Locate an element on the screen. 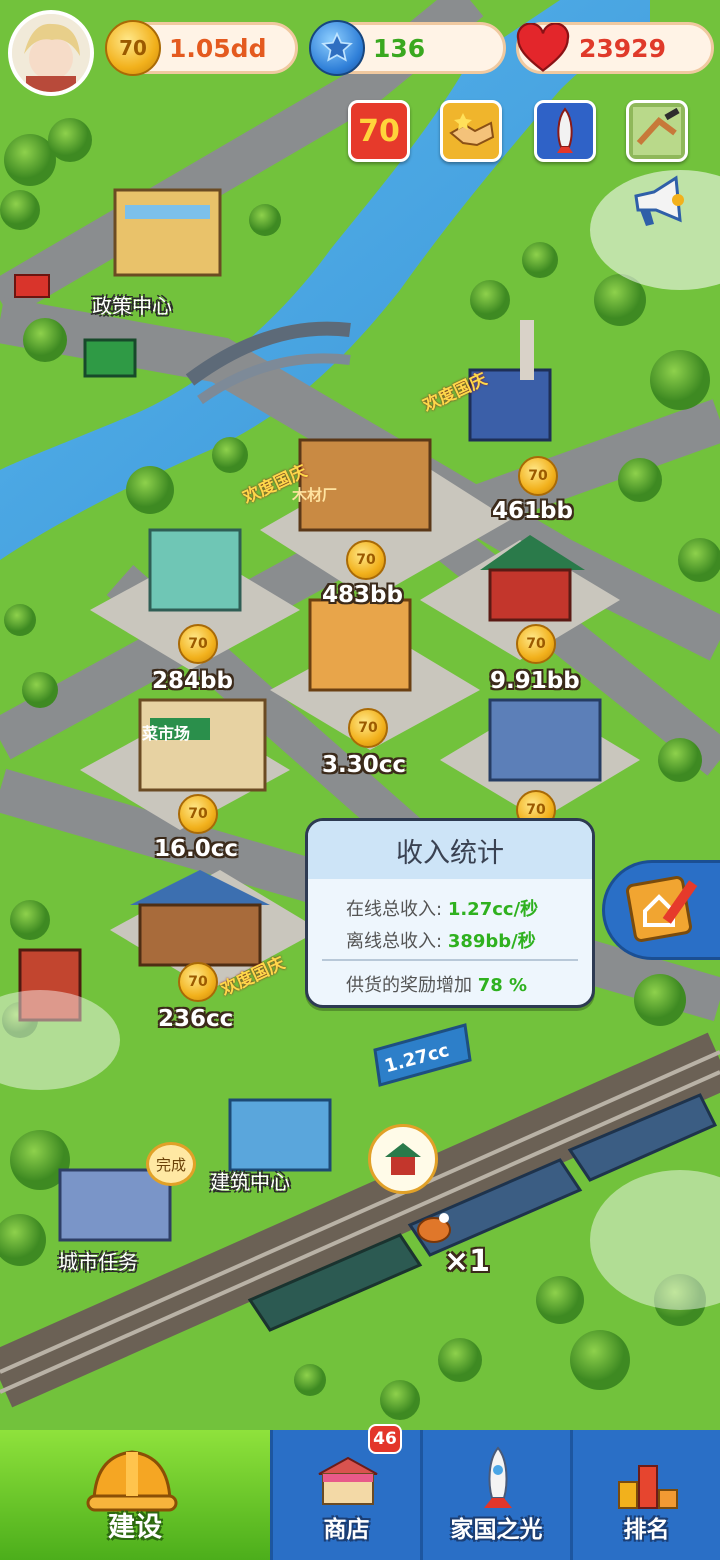 This screenshot has height=1560, width=720. anniversary-70-icon: 70 is located at coordinates (379, 131).